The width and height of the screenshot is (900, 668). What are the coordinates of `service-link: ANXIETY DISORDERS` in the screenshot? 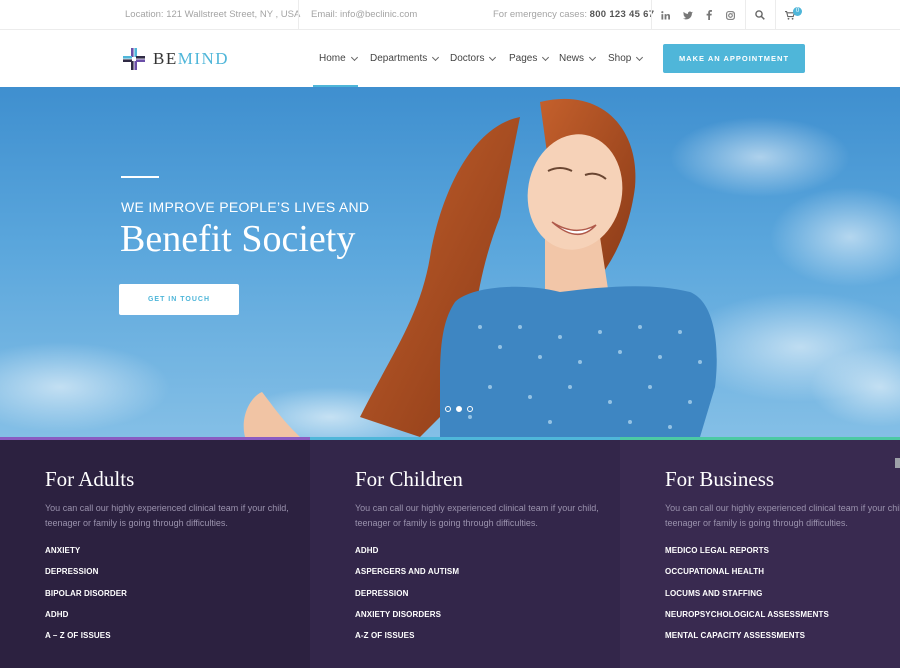 It's located at (407, 619).